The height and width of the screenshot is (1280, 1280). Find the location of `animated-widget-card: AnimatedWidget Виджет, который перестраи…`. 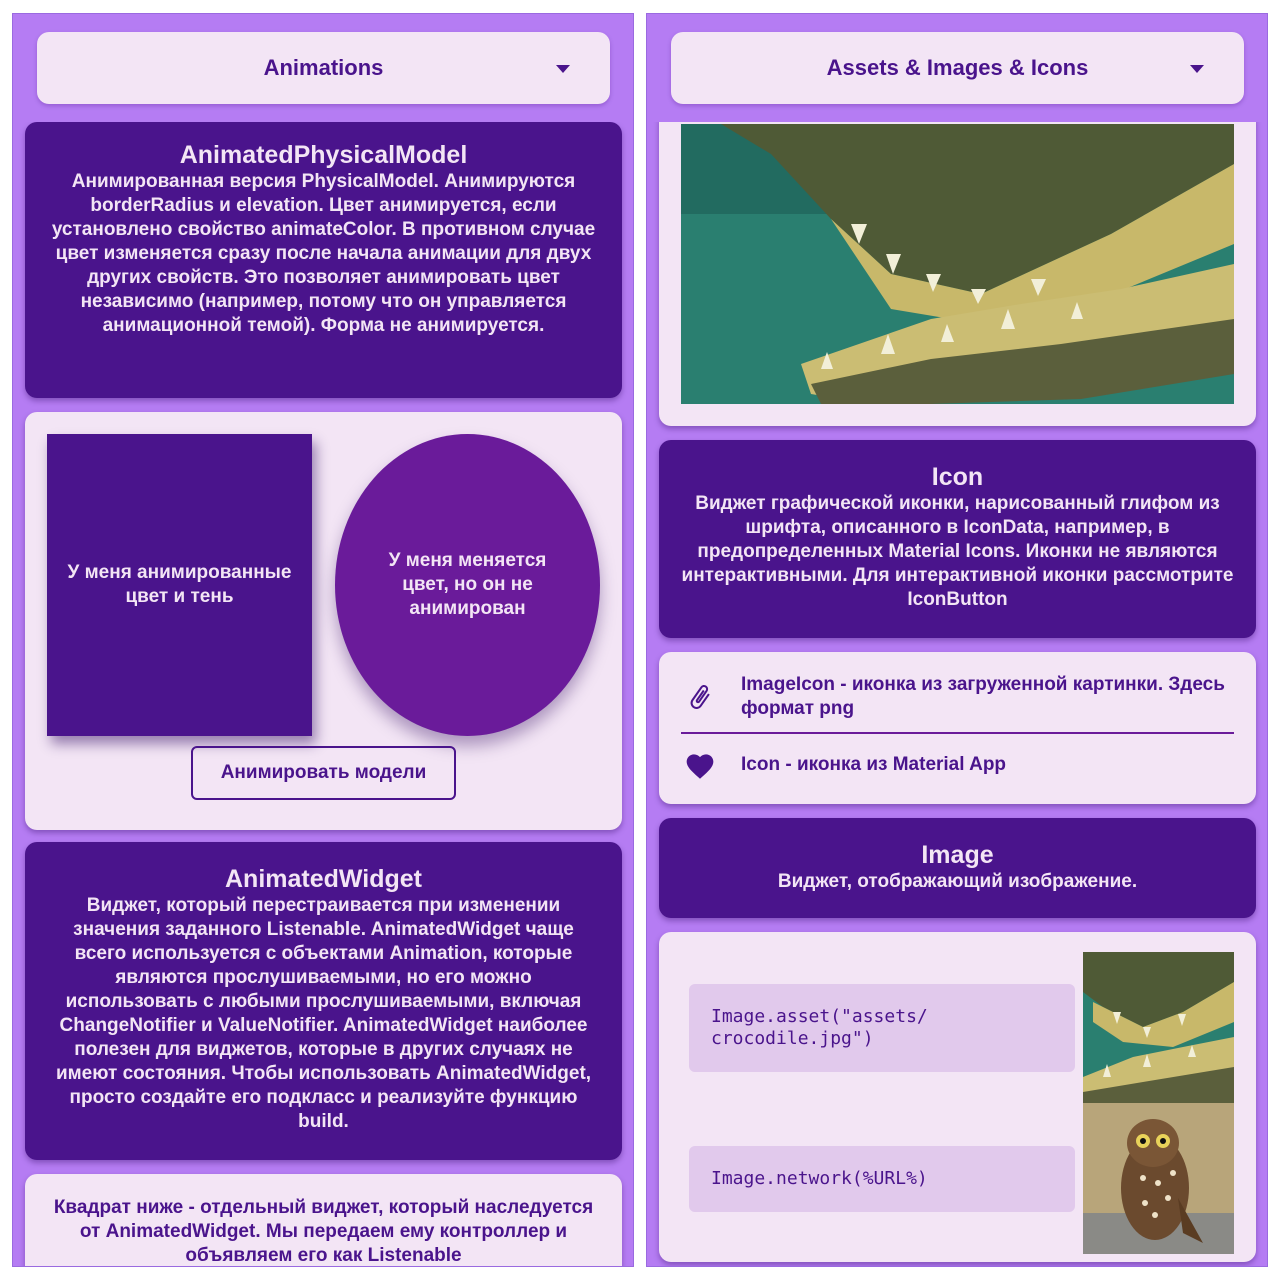

animated-widget-card: AnimatedWidget Виджет, который перестраи… is located at coordinates (323, 1001).